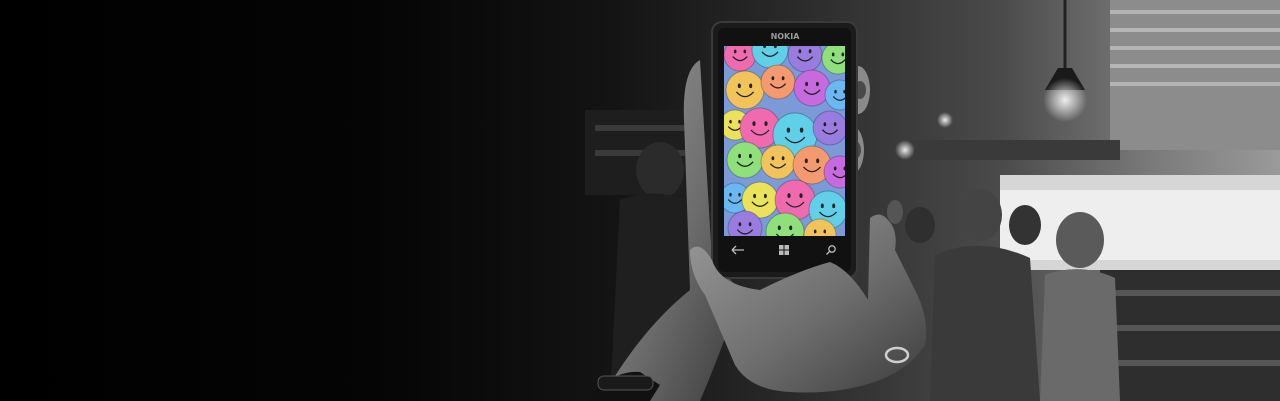 Image resolution: width=1280 pixels, height=401 pixels. I want to click on smartphone: NOKIA, so click(784, 150).